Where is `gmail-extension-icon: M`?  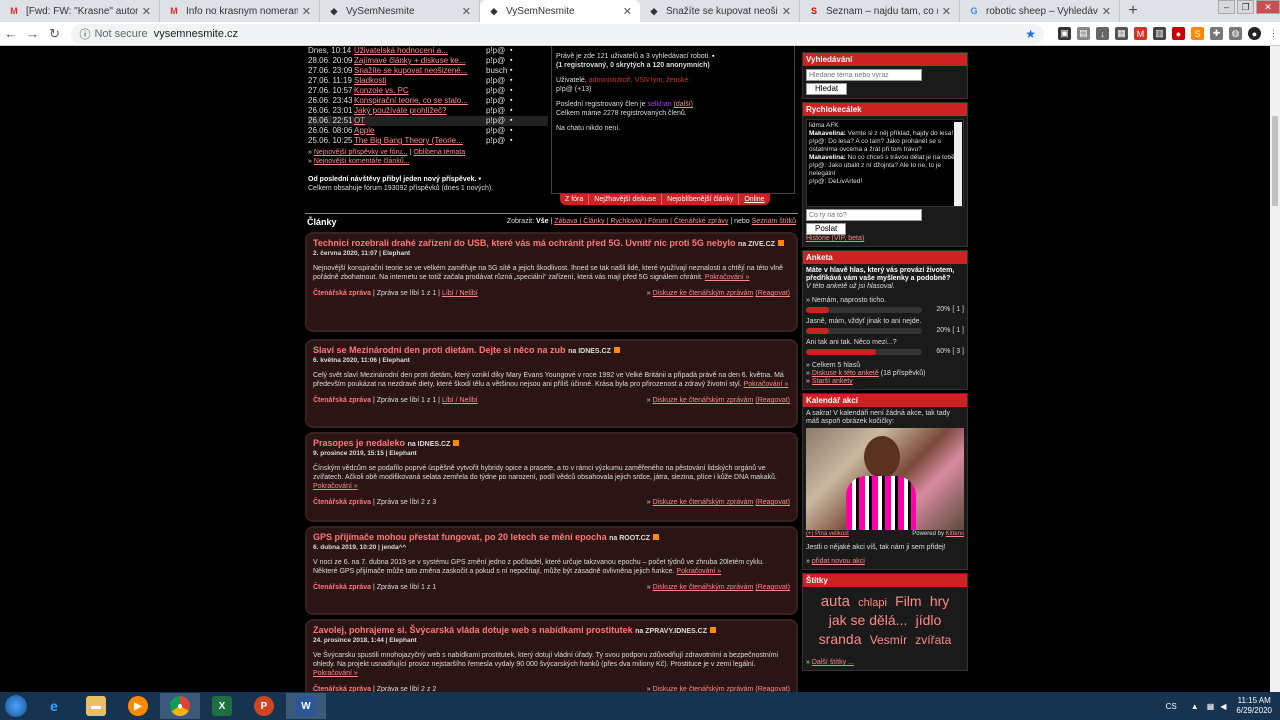
gmail-extension-icon: M is located at coordinates (1140, 33).